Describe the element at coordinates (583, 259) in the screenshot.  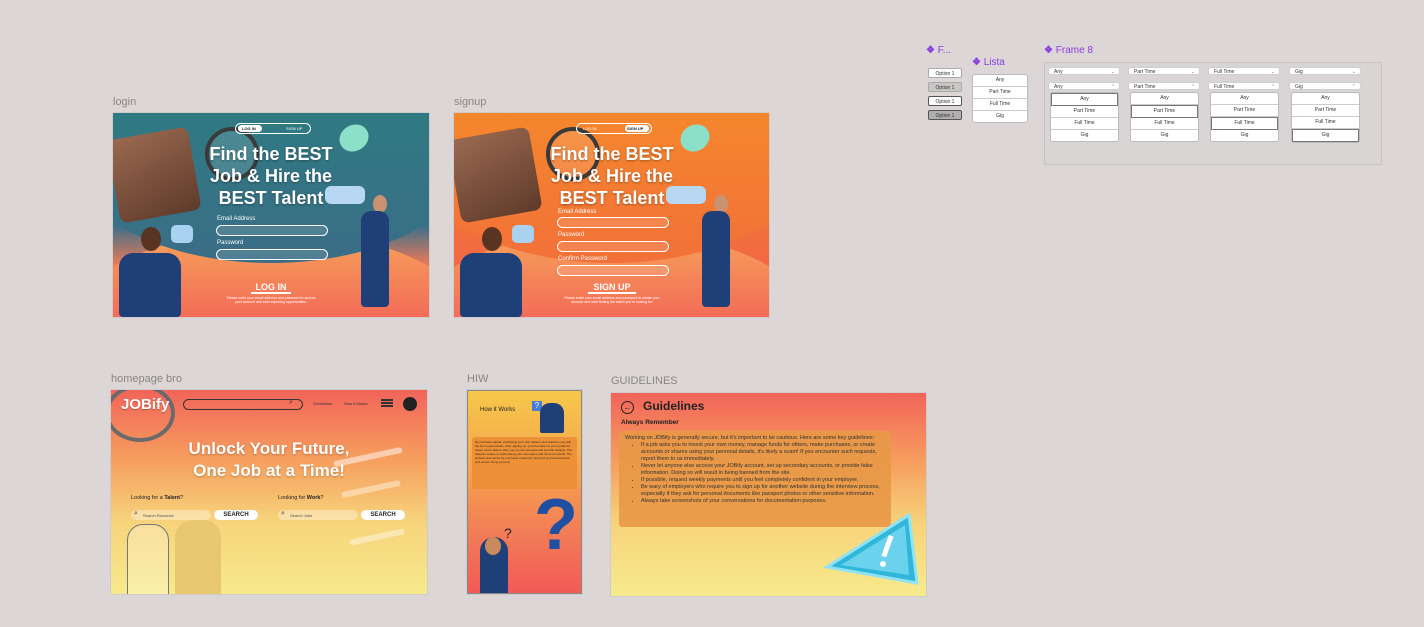
I see `confirm-password-label: Confirm Password` at that location.